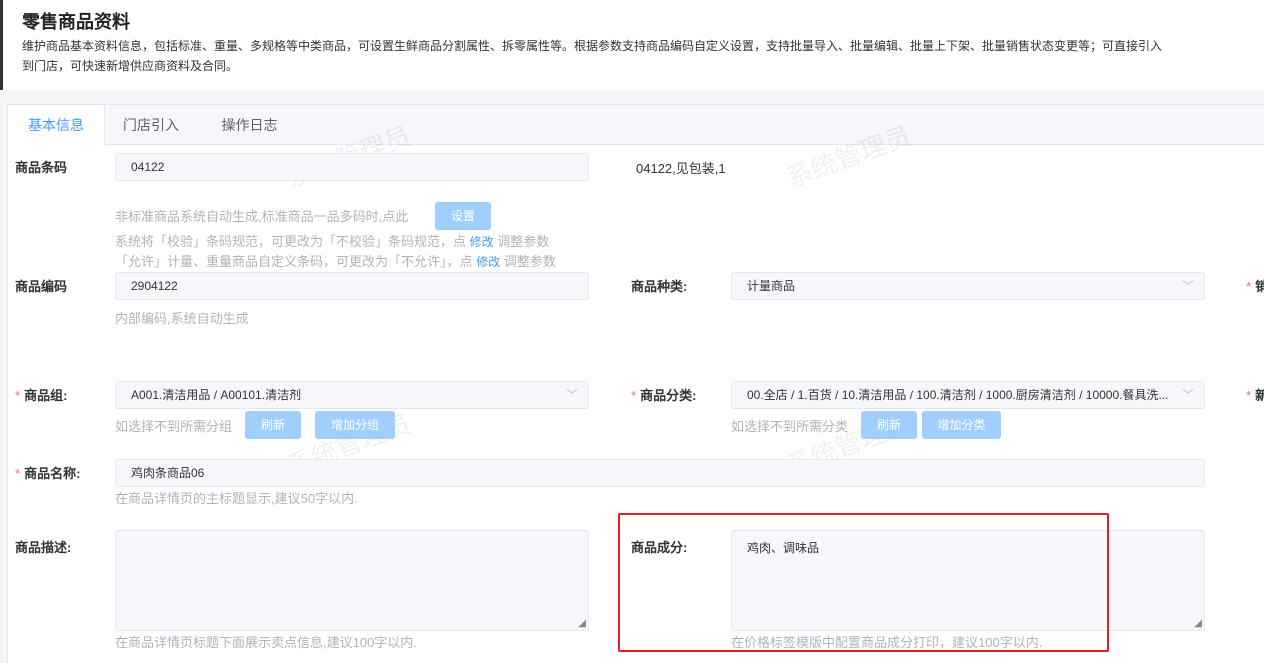  Describe the element at coordinates (1255, 395) in the screenshot. I see `new-label-fragment: *新` at that location.